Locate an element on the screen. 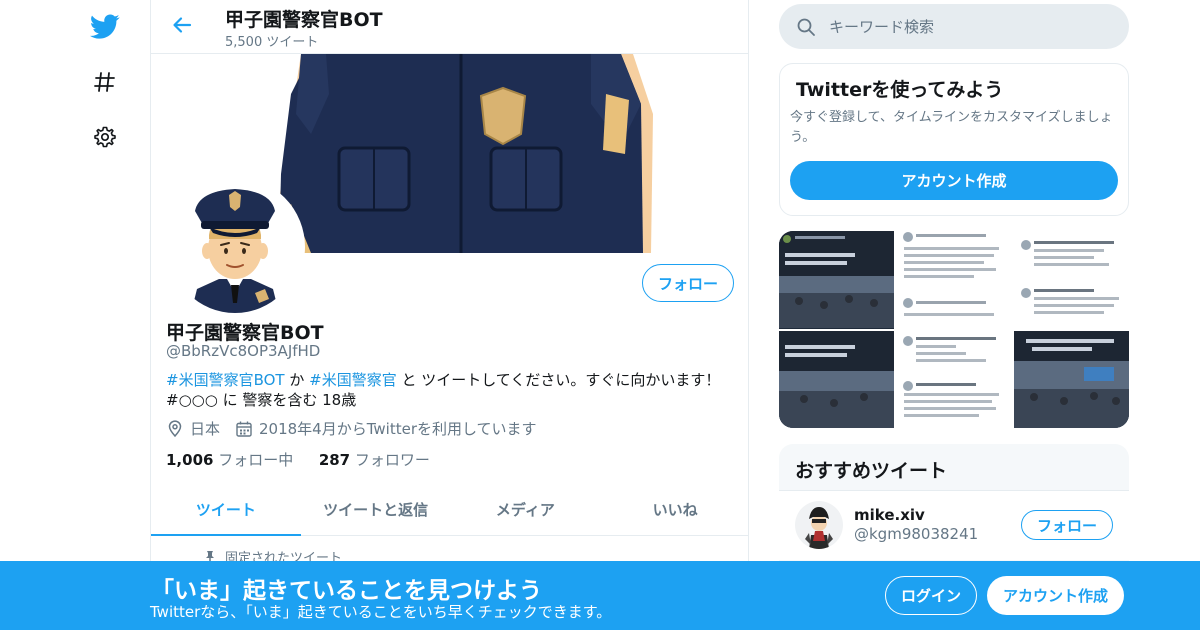 The height and width of the screenshot is (630, 1200). followers-count: 287 is located at coordinates (334, 460).